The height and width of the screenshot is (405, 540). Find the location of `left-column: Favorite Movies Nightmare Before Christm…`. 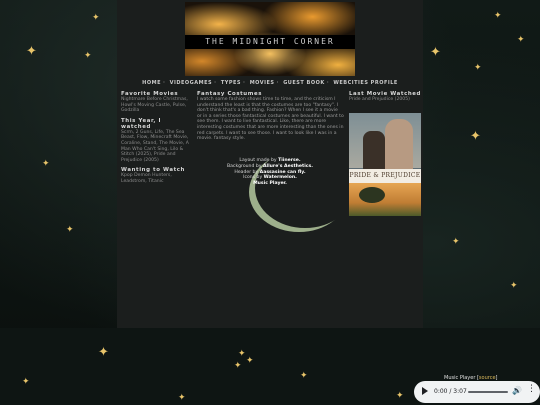

left-column: Favorite Movies Nightmare Before Christm… is located at coordinates (156, 140).